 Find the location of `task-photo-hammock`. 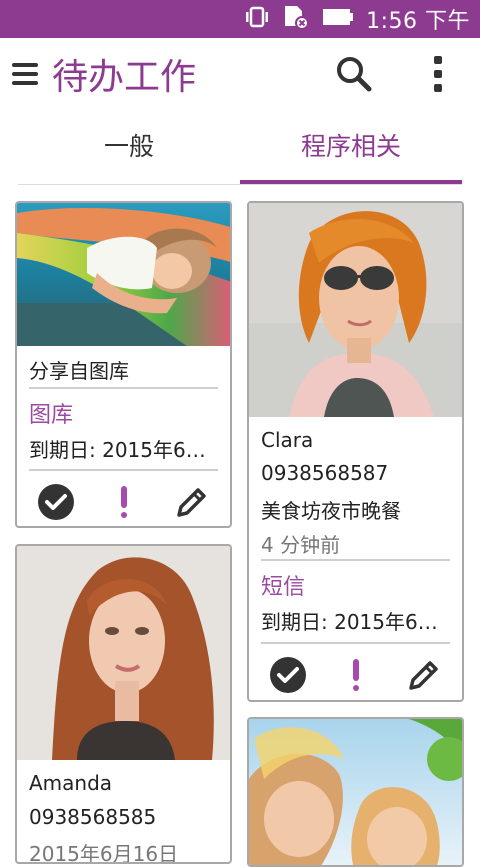

task-photo-hammock is located at coordinates (123, 274).